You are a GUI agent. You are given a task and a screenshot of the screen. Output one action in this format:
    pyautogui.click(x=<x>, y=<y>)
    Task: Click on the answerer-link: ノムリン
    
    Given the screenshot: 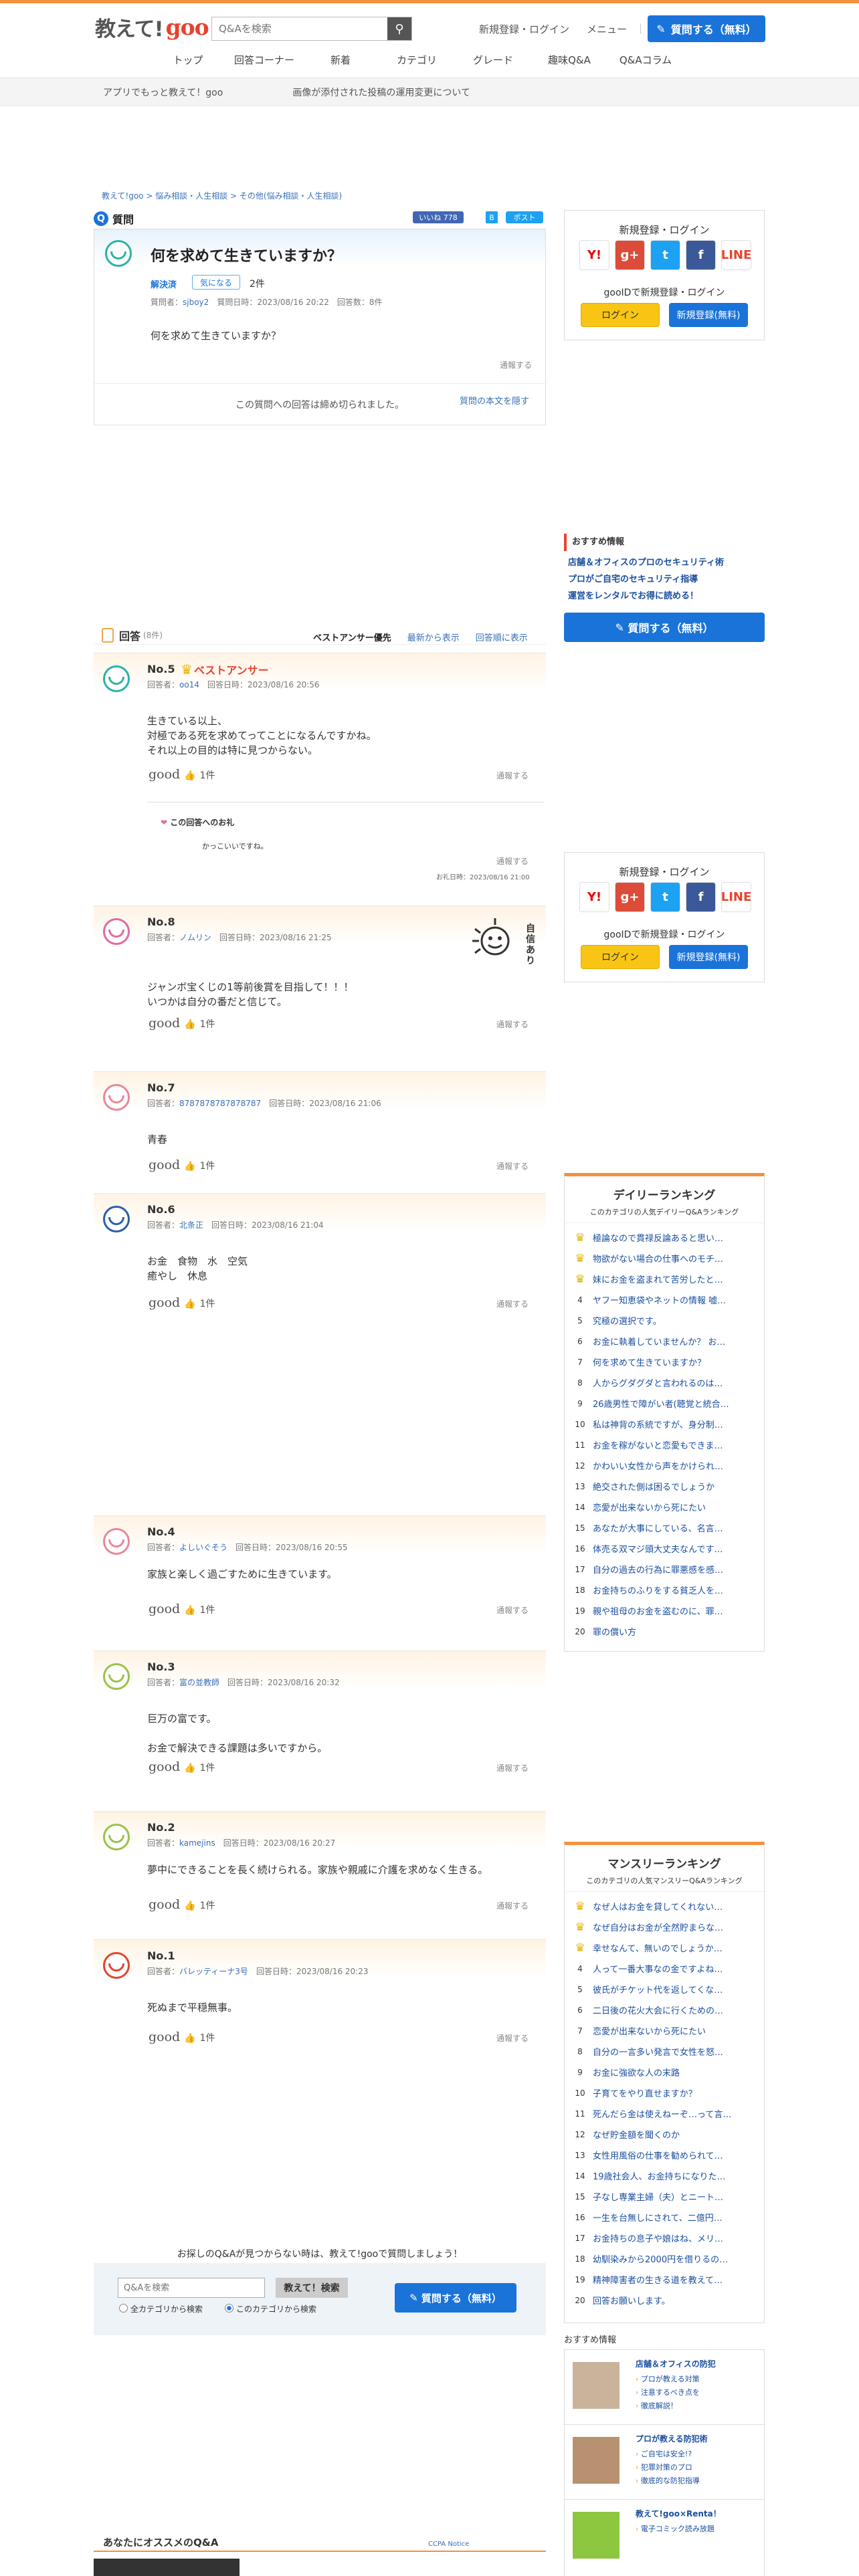 What is the action you would take?
    pyautogui.click(x=195, y=937)
    